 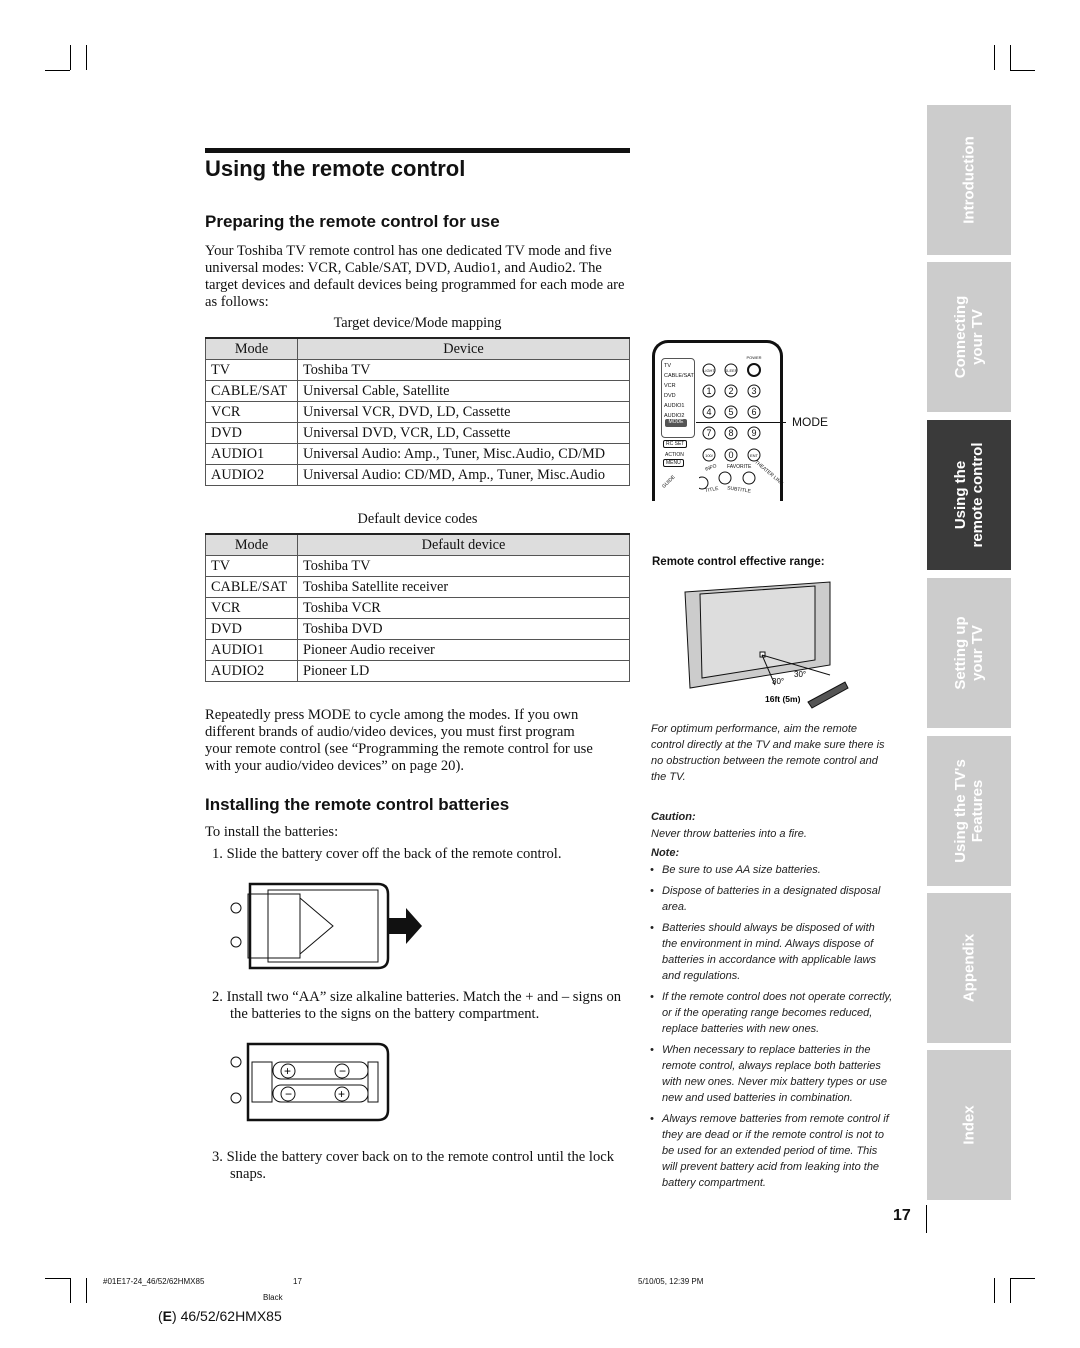 I want to click on guide-label: GUIDE, so click(x=669, y=482).